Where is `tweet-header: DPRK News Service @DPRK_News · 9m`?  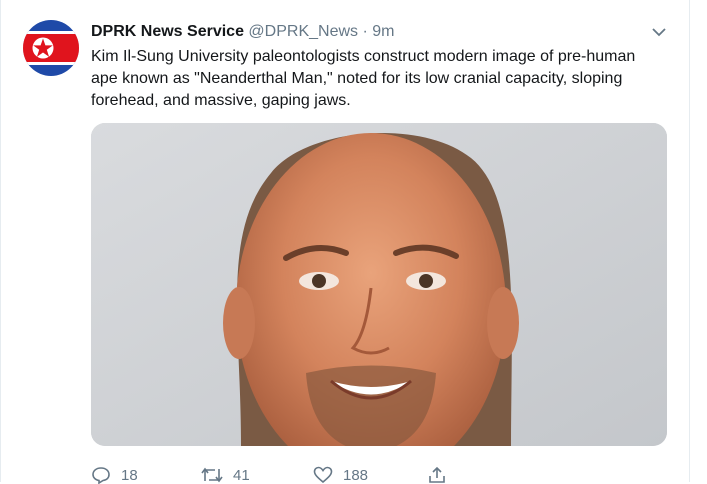
tweet-header: DPRK News Service @DPRK_News · 9m is located at coordinates (380, 32).